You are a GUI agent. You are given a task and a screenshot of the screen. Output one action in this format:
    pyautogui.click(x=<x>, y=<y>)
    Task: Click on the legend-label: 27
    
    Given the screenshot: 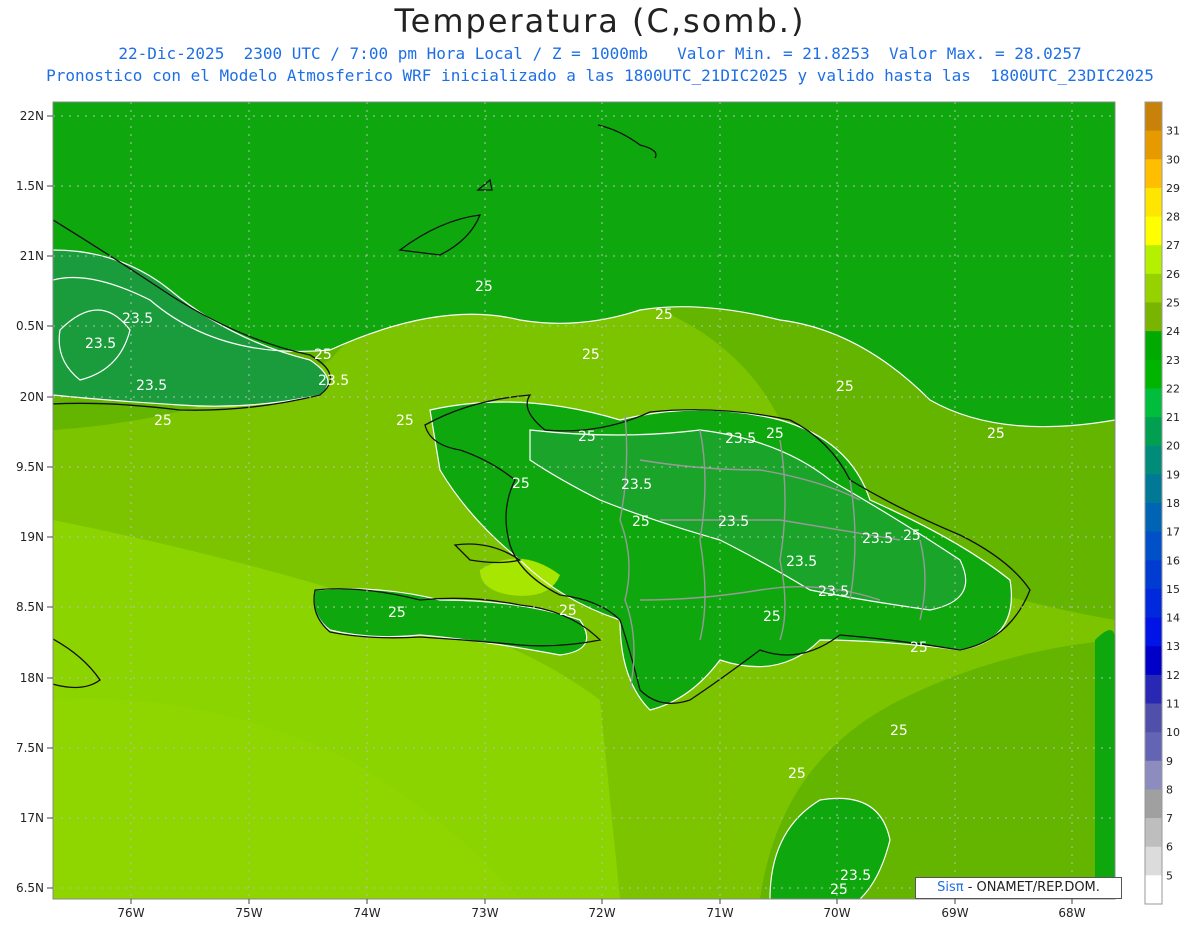 What is the action you would take?
    pyautogui.click(x=1173, y=245)
    